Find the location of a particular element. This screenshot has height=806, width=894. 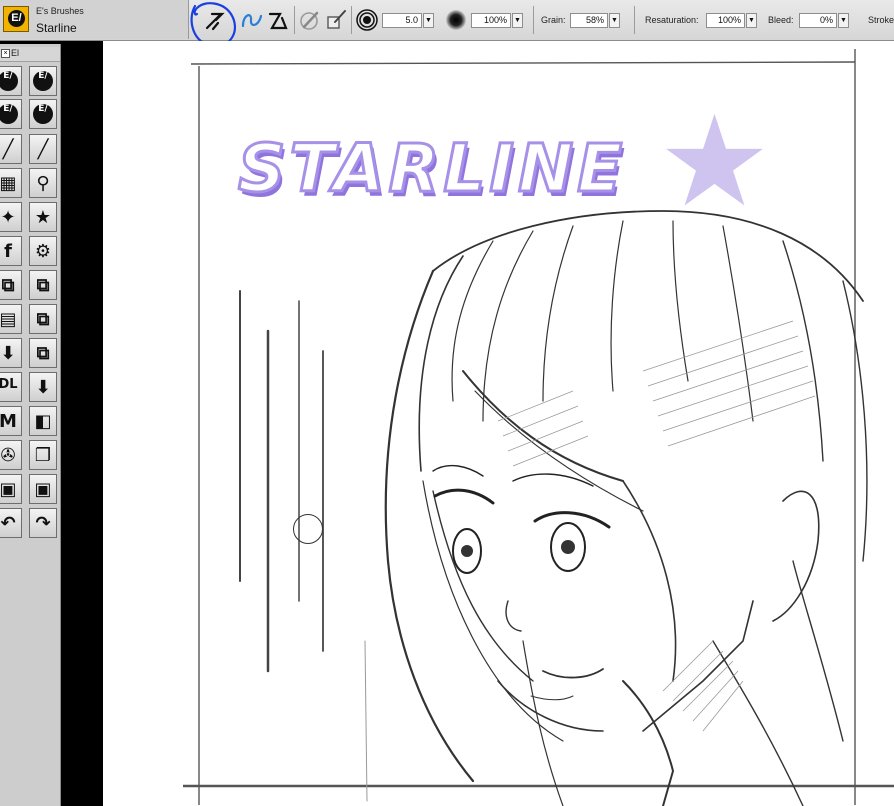

face-sketch is located at coordinates (554, 650).